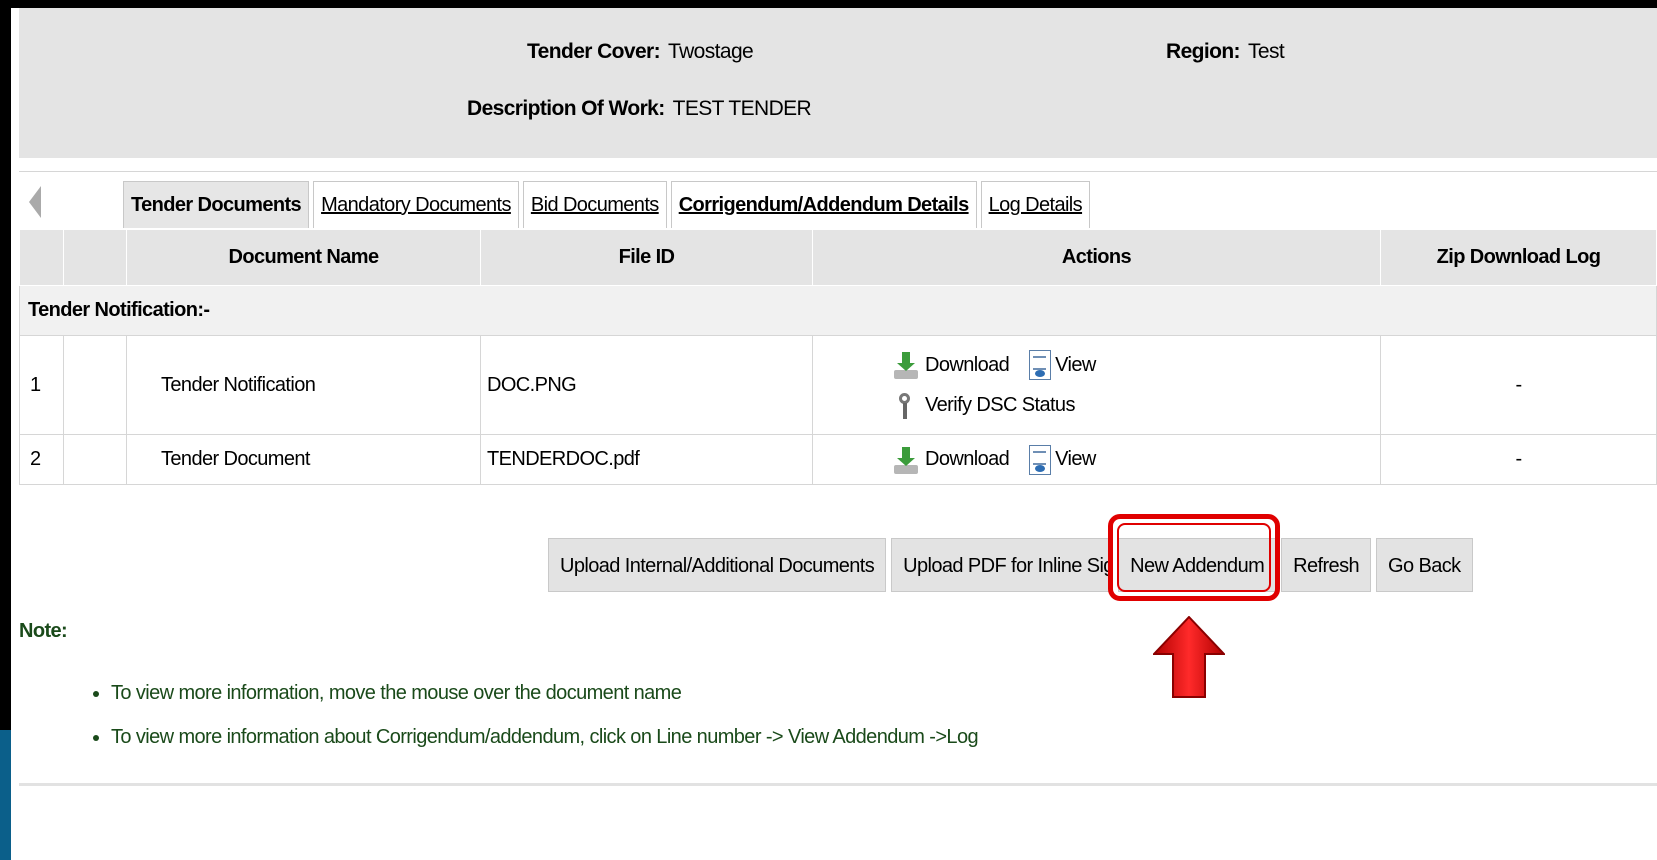 This screenshot has height=860, width=1657. I want to click on tab-bid-documents: Bid Documents, so click(594, 204).